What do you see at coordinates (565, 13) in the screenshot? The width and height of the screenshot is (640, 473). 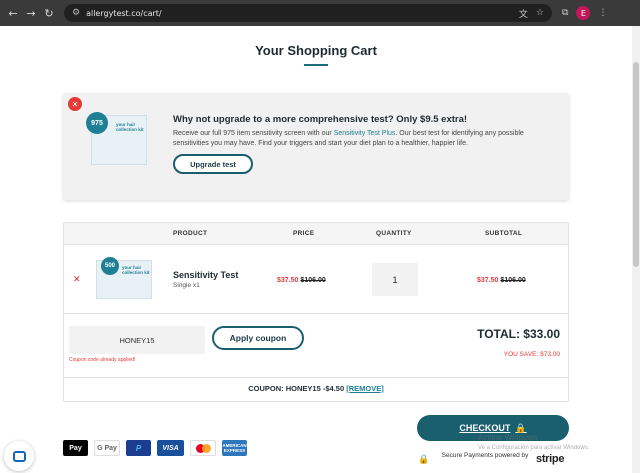 I see `extensions-icon: ⧉` at bounding box center [565, 13].